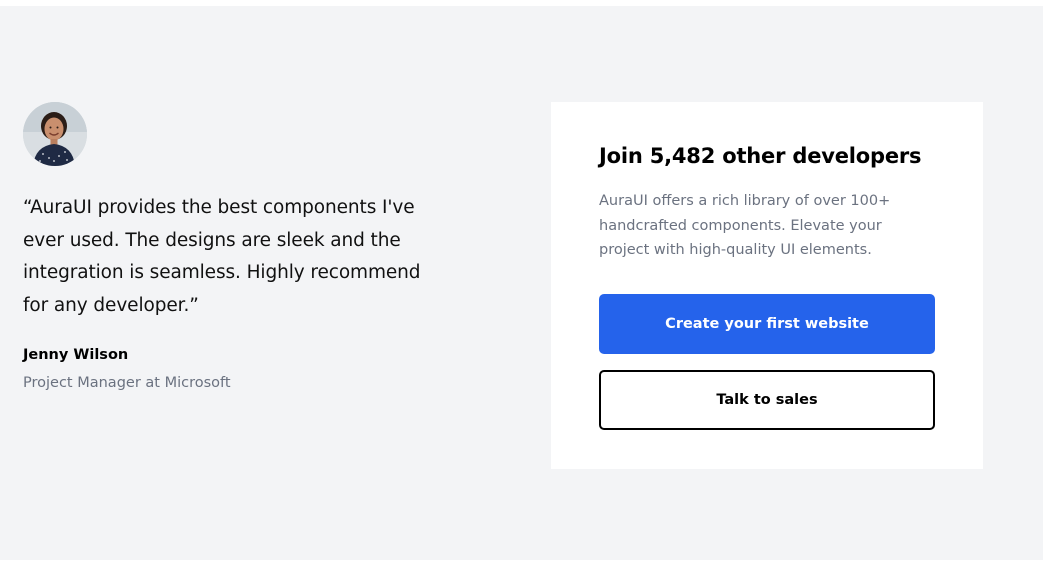 The height and width of the screenshot is (566, 1043). What do you see at coordinates (767, 400) in the screenshot?
I see `talk-to-sales-button: Talk to sales` at bounding box center [767, 400].